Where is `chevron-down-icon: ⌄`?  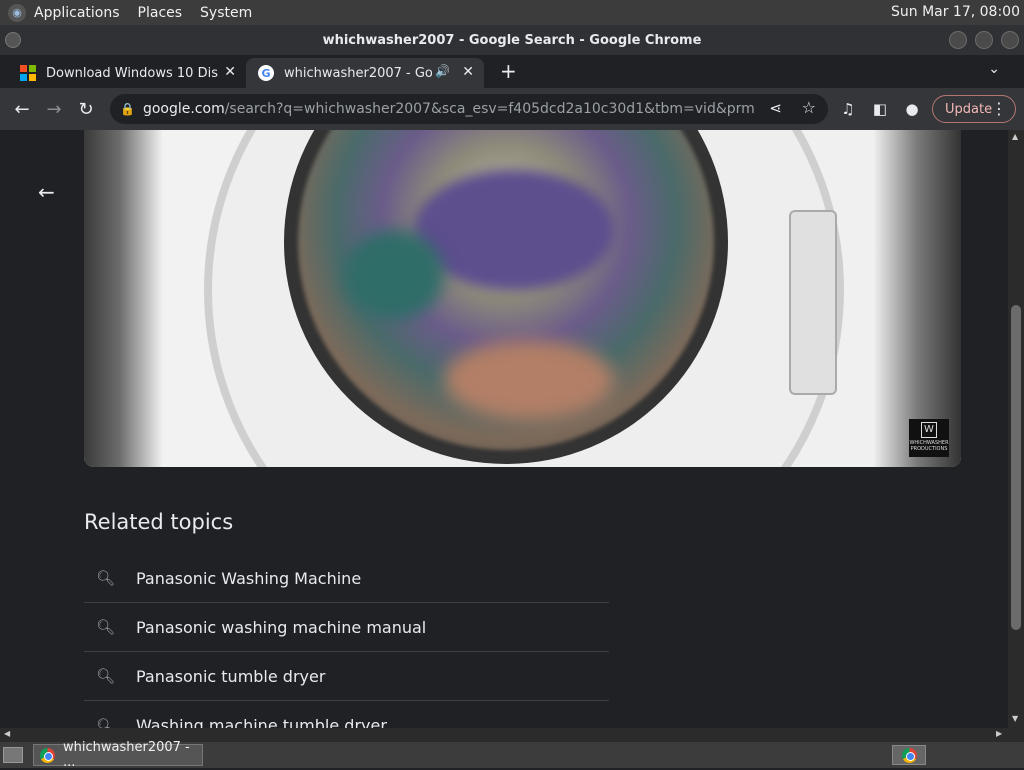 chevron-down-icon: ⌄ is located at coordinates (994, 69).